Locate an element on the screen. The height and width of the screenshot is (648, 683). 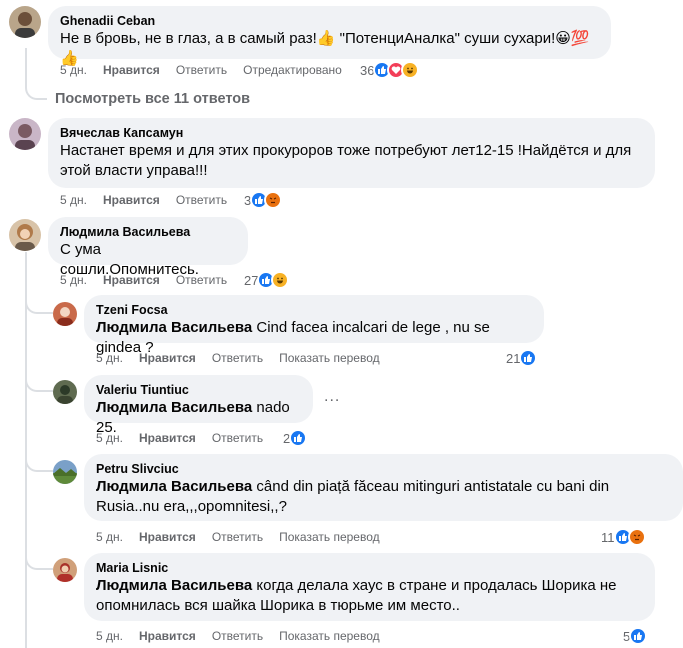
reaction-summary: 5 is located at coordinates (635, 636).